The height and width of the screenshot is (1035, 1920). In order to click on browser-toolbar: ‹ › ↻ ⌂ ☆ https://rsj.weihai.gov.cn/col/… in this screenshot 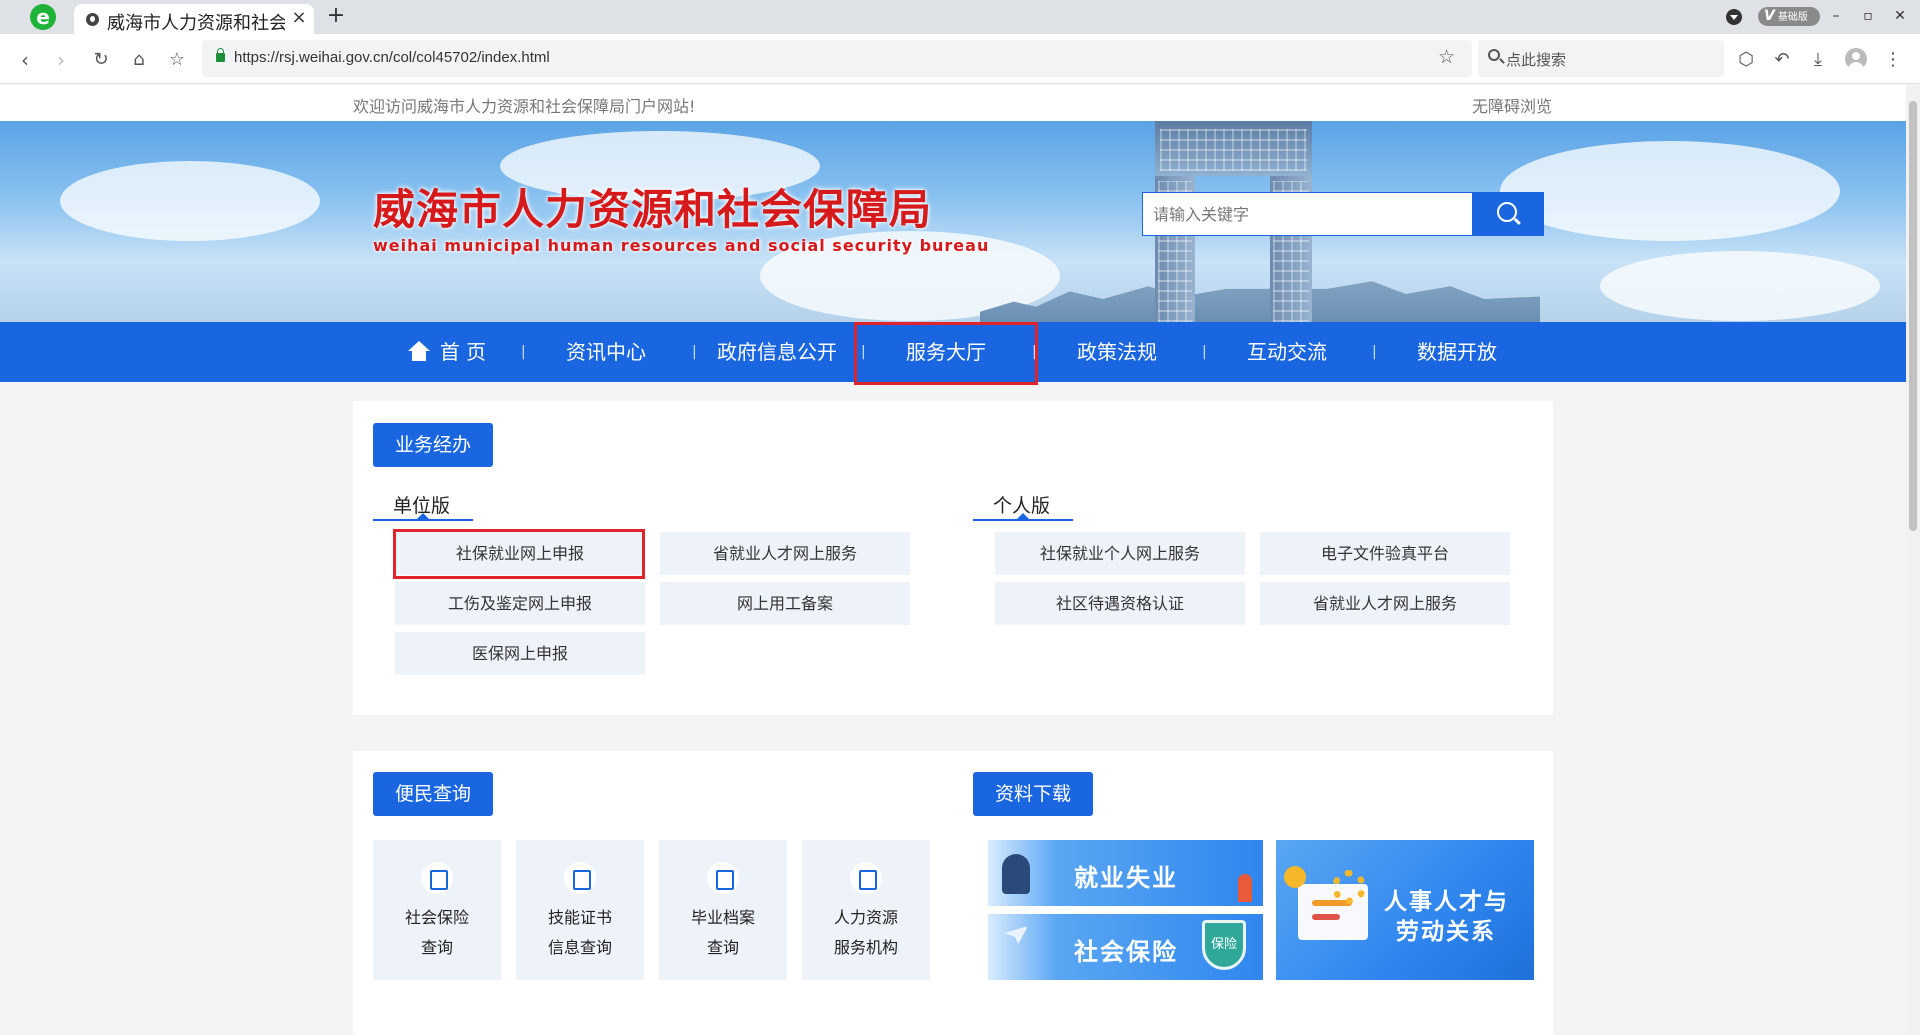, I will do `click(960, 59)`.